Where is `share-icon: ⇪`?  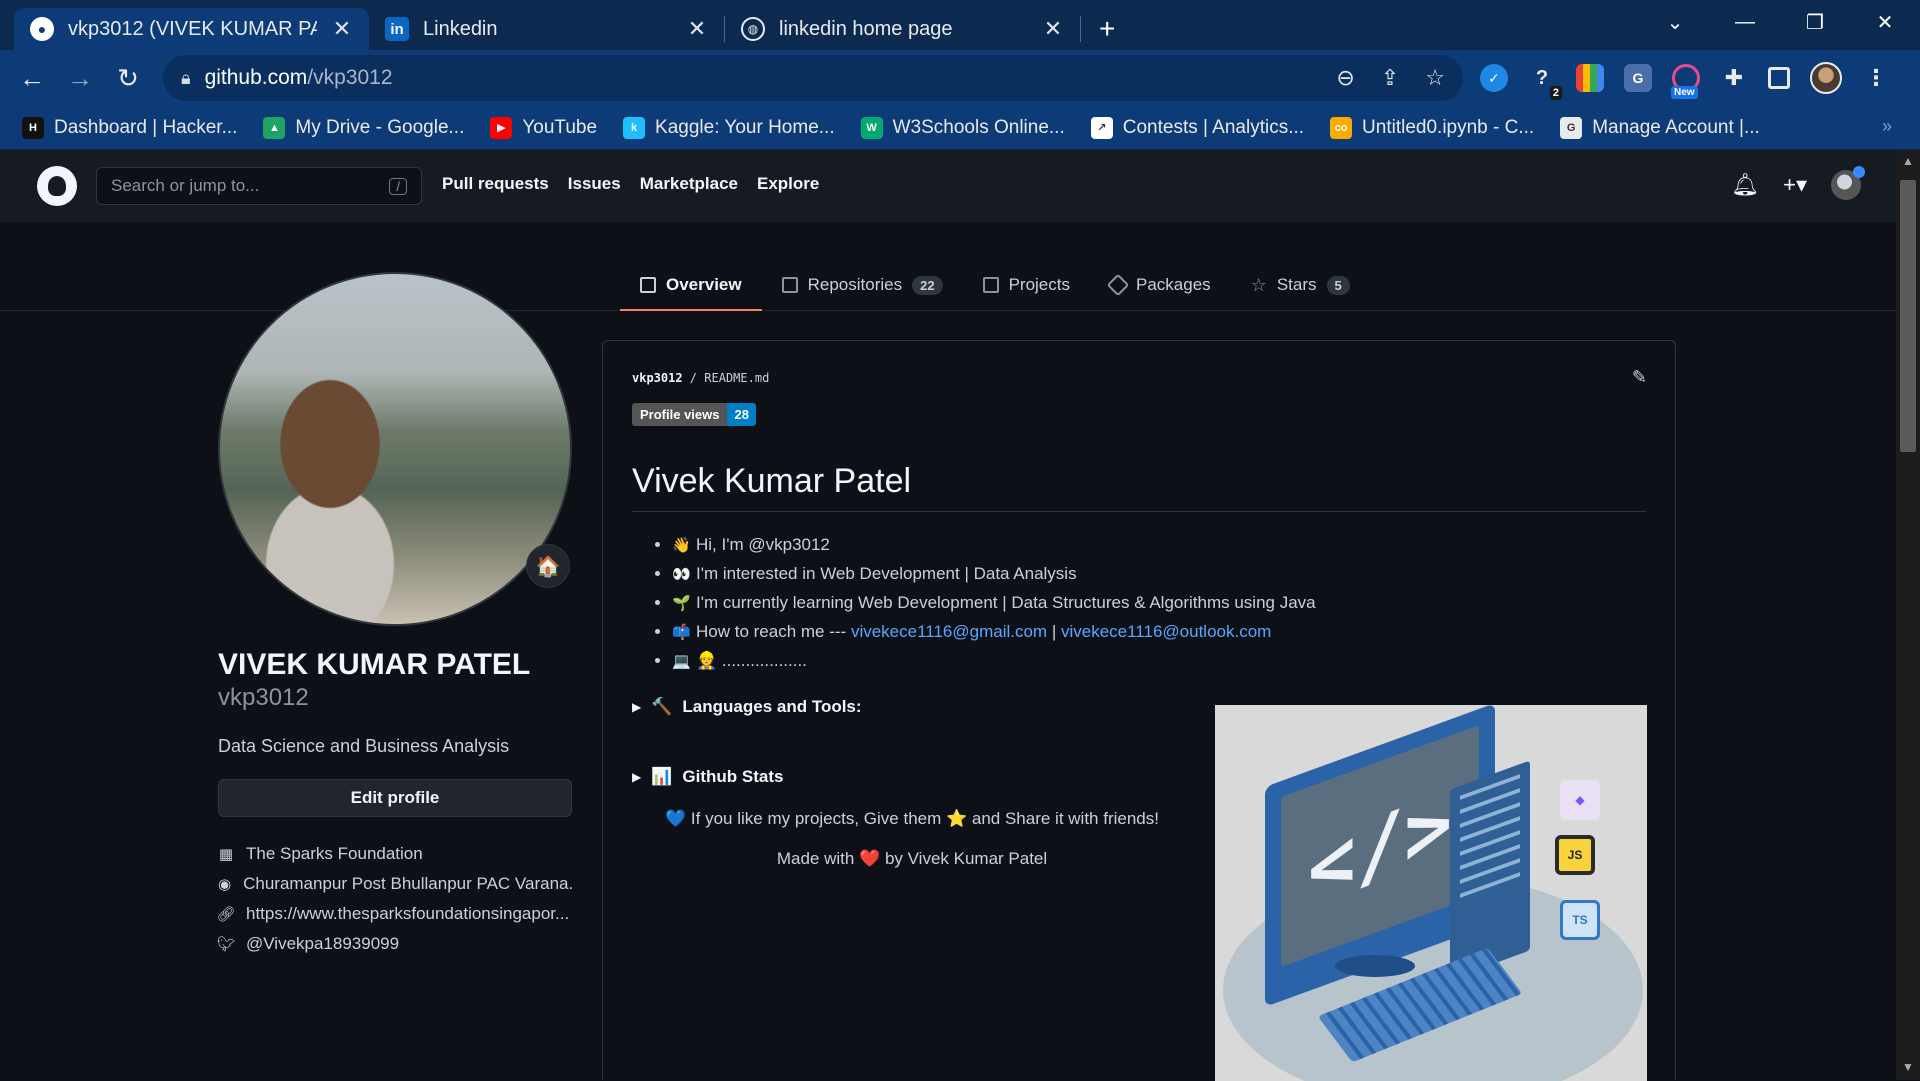 share-icon: ⇪ is located at coordinates (1390, 78).